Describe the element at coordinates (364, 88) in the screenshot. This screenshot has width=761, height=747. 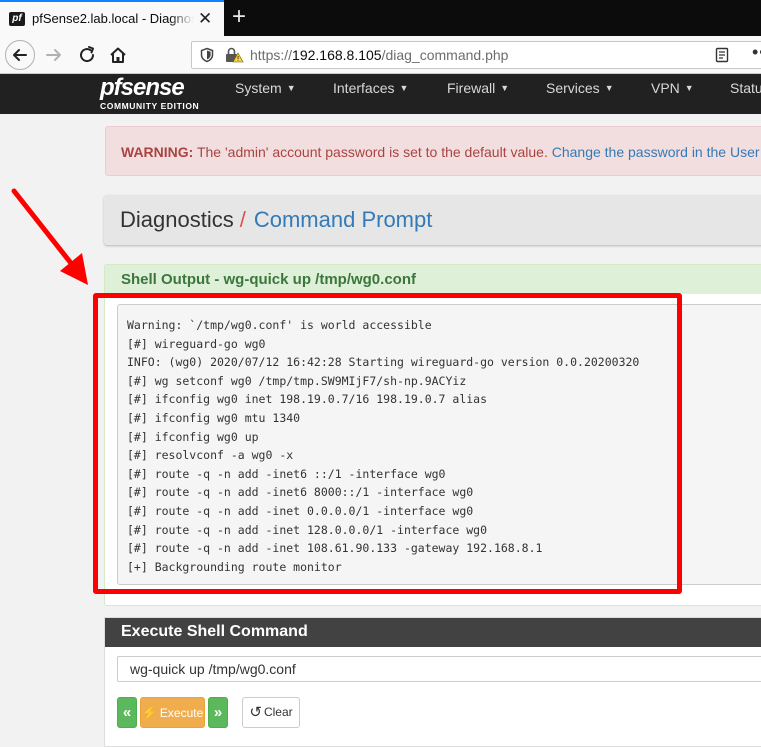
I see `menu-interfaces-label: Interfaces` at that location.